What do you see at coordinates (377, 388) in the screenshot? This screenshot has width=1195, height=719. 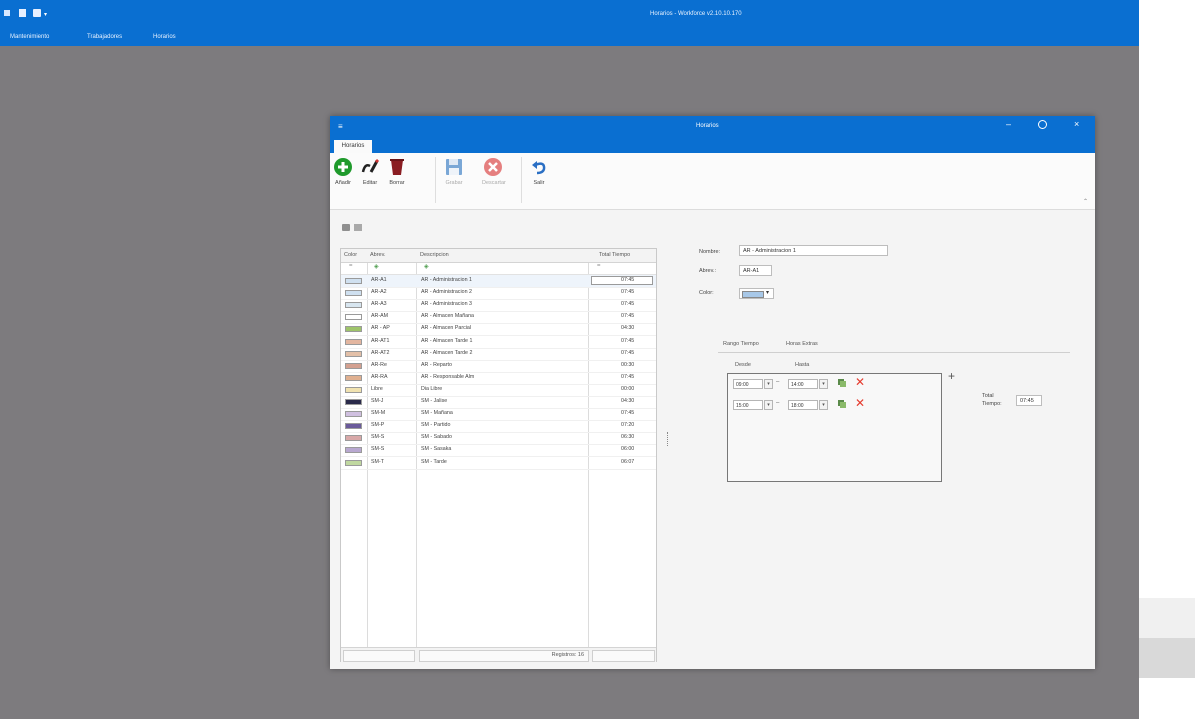 I see `row-abbr: Libre` at bounding box center [377, 388].